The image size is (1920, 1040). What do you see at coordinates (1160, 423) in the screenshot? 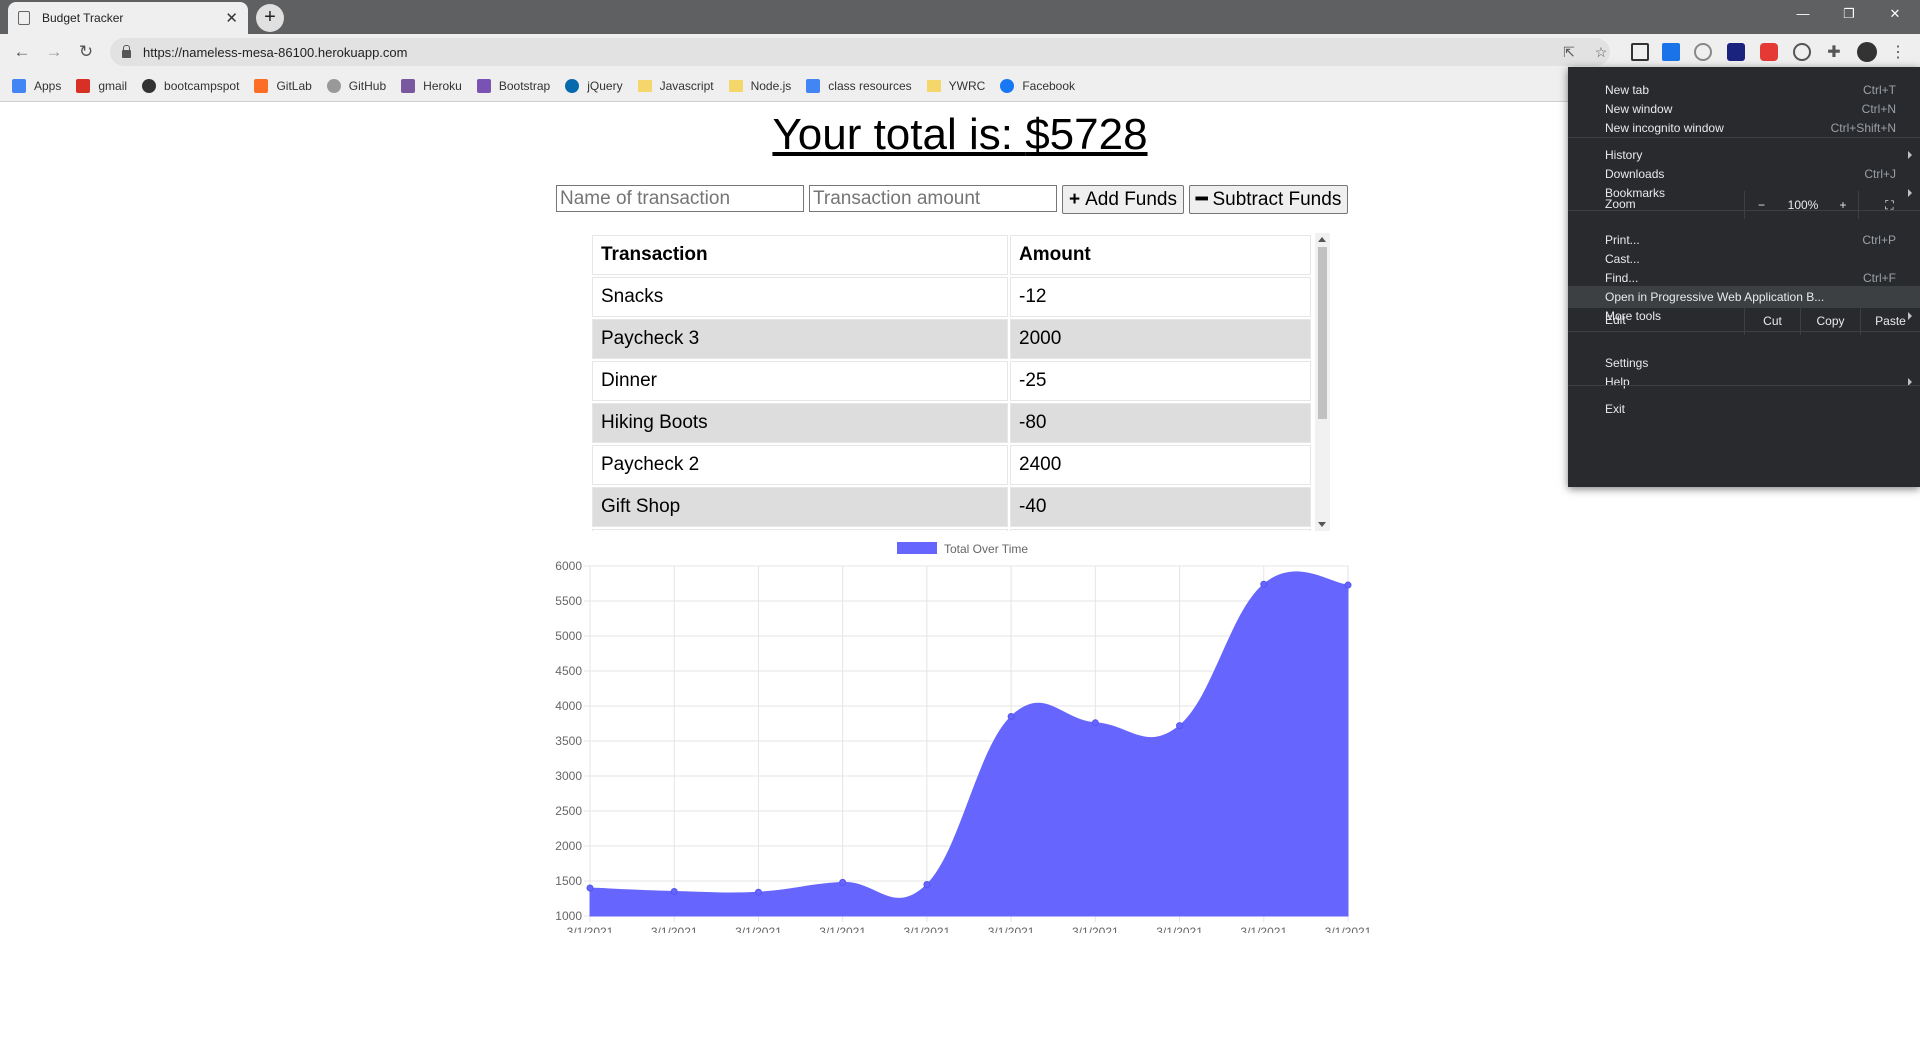
I see `transaction-amount-cell: -80` at bounding box center [1160, 423].